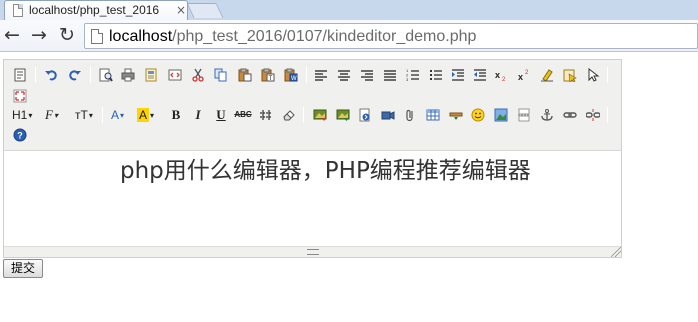  Describe the element at coordinates (410, 115) in the screenshot. I see `attachment-icon` at that location.